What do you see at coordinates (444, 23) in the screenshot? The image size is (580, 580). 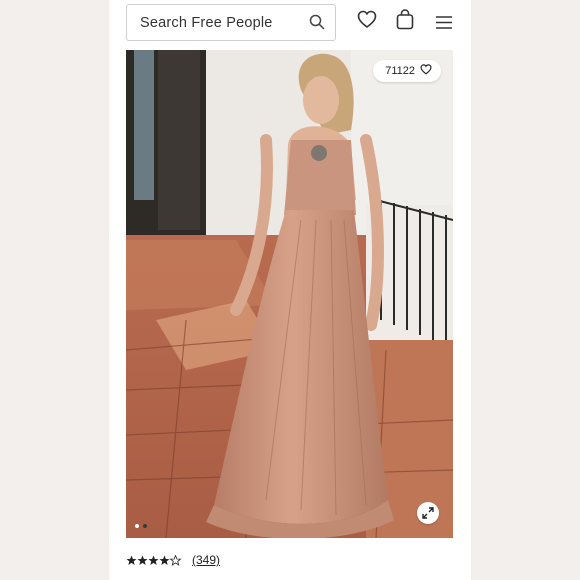 I see `menu-icon` at bounding box center [444, 23].